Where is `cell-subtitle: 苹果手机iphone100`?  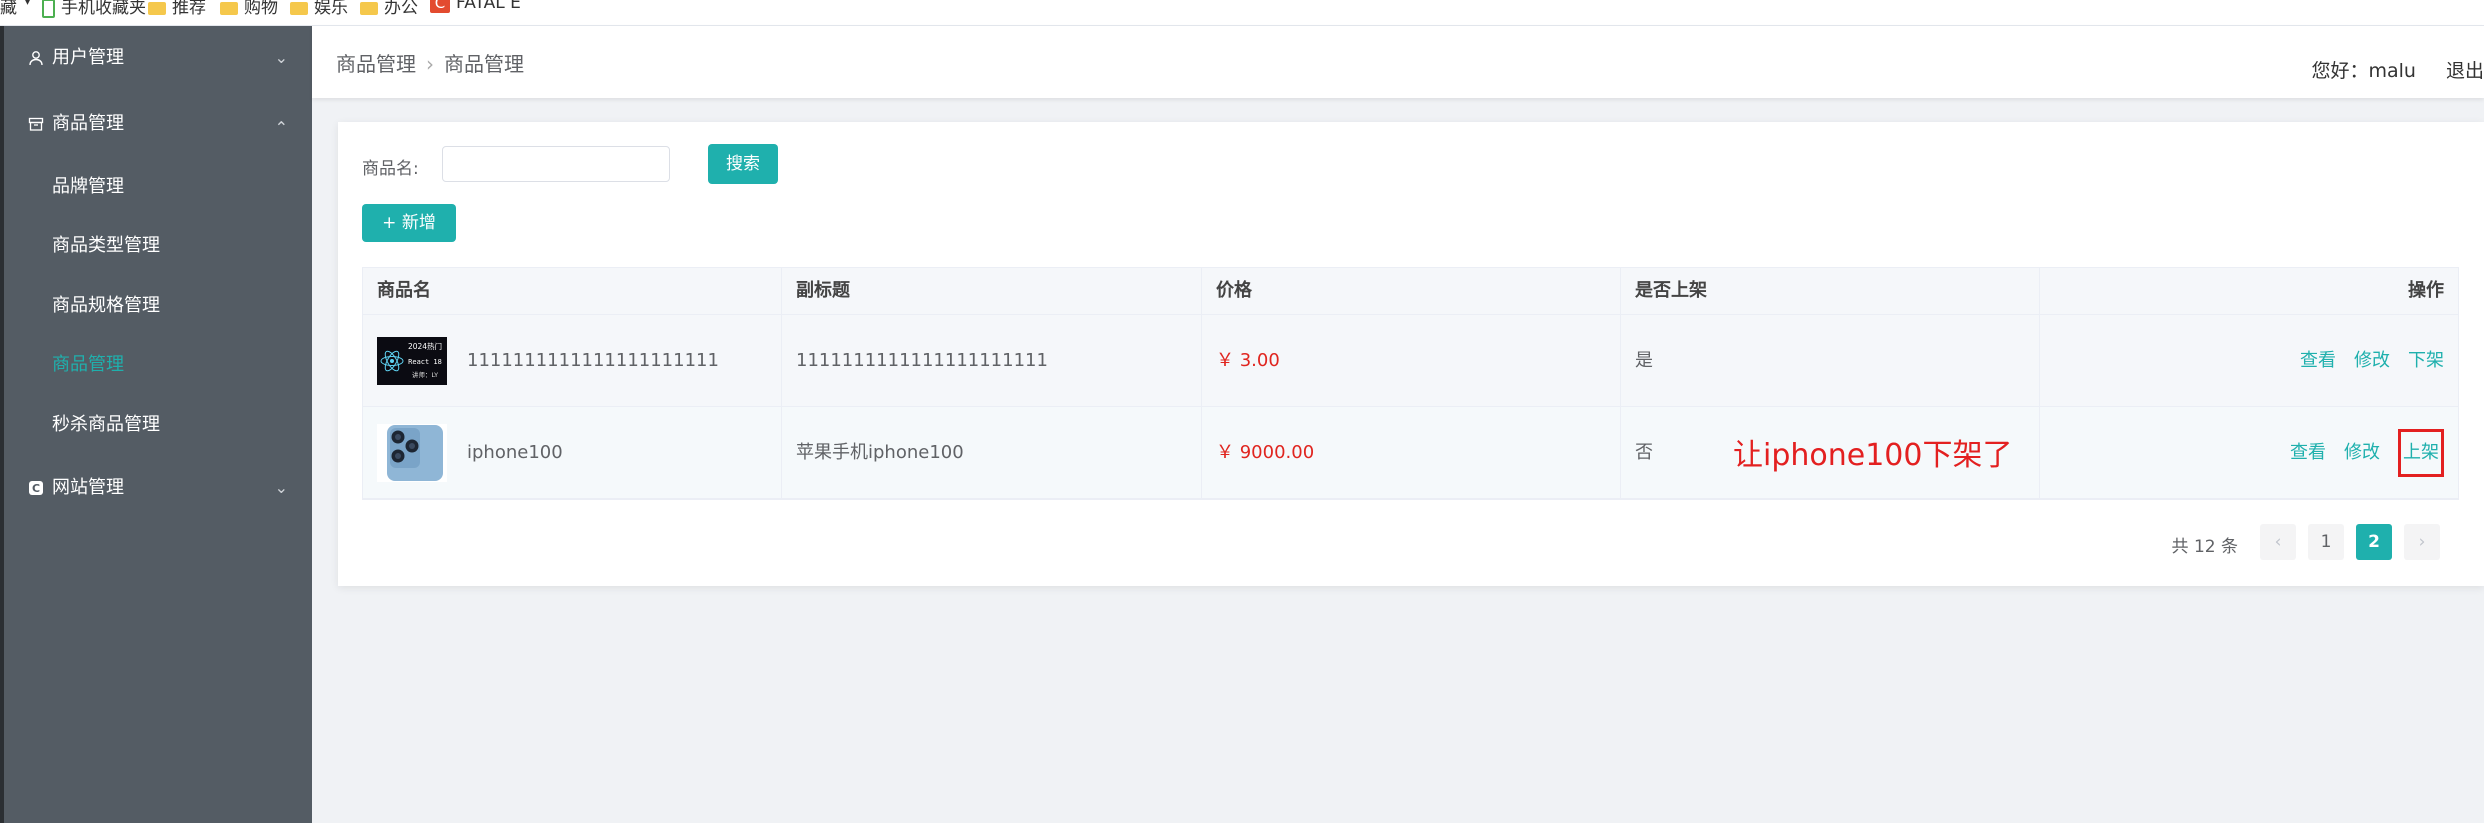 cell-subtitle: 苹果手机iphone100 is located at coordinates (992, 452).